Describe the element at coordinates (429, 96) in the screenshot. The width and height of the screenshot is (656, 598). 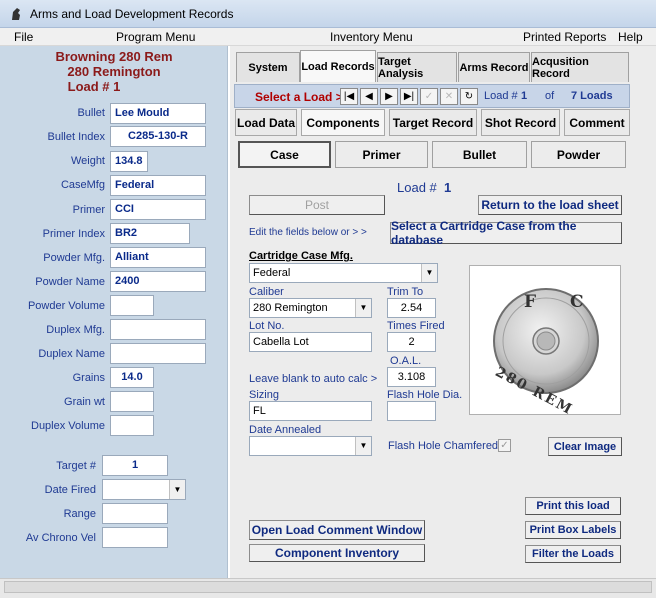
I see `save-record-icon: ✓` at that location.